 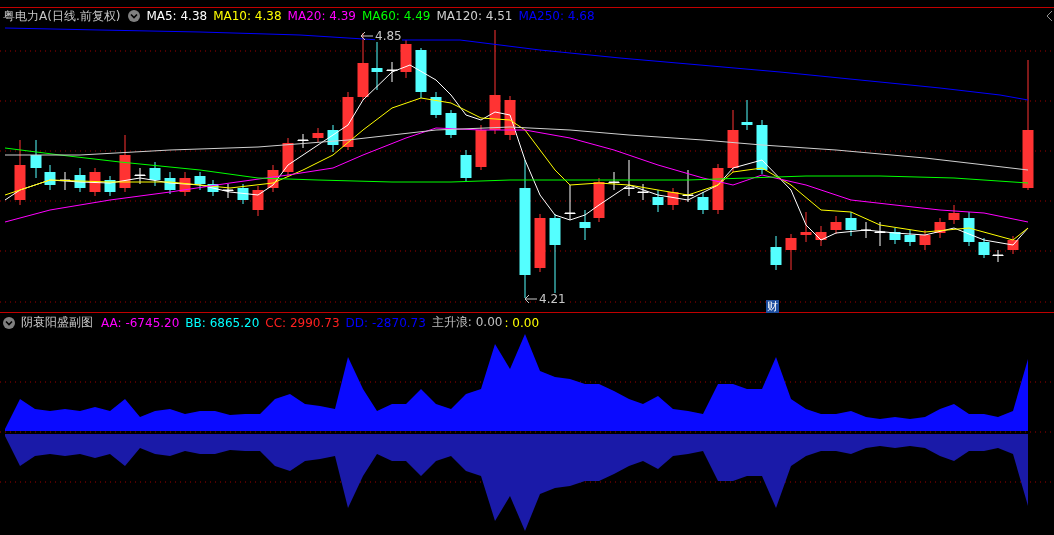 I want to click on moving-average-label: MA10: 4.38, so click(x=247, y=16).